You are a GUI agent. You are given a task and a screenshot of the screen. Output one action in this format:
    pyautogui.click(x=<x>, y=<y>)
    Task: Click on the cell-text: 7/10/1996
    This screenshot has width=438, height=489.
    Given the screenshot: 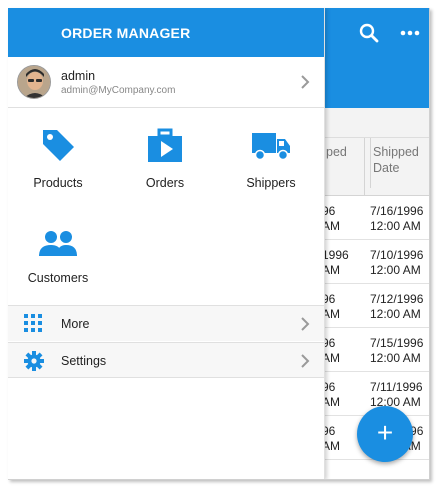 What is the action you would take?
    pyautogui.click(x=397, y=255)
    